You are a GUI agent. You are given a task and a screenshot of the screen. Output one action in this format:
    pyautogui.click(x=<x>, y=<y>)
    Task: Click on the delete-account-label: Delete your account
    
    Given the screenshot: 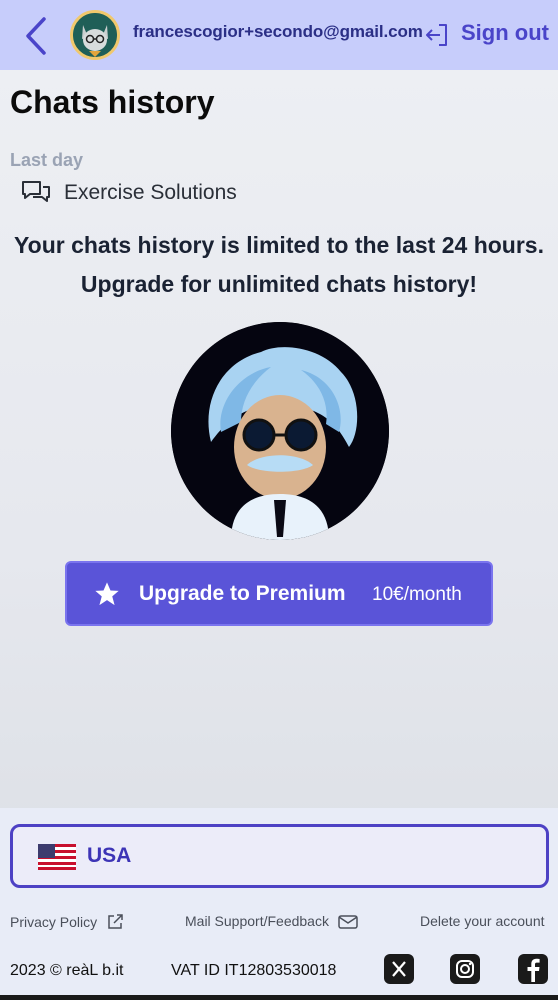 What is the action you would take?
    pyautogui.click(x=482, y=921)
    